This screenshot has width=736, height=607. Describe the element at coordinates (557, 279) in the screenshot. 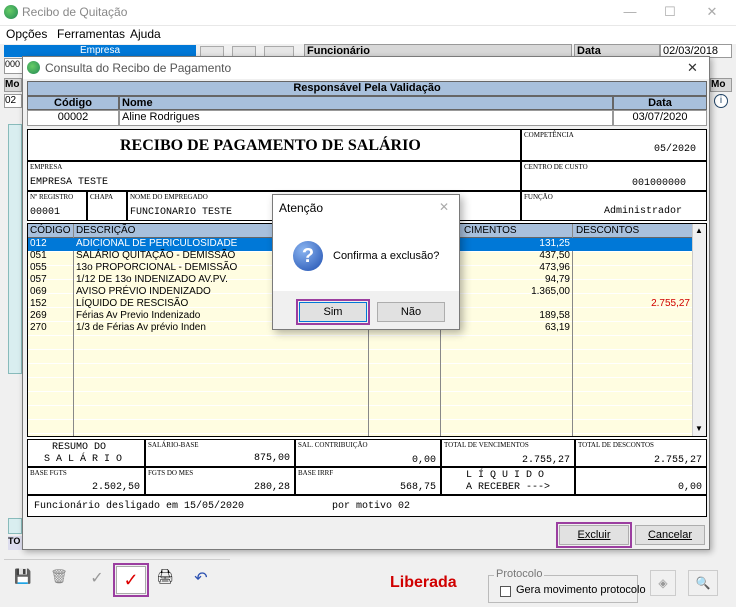

I see `row-vencimento: 94,79` at that location.